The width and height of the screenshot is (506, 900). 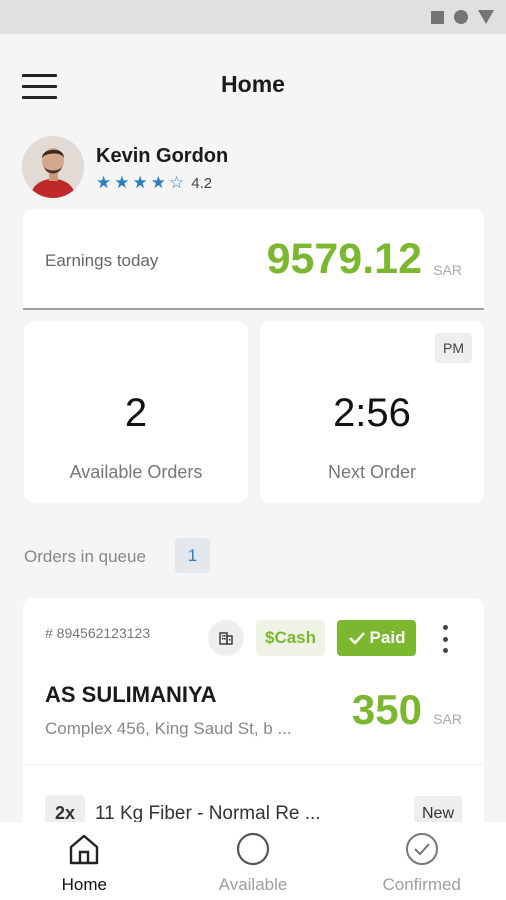 What do you see at coordinates (84, 849) in the screenshot?
I see `home-icon` at bounding box center [84, 849].